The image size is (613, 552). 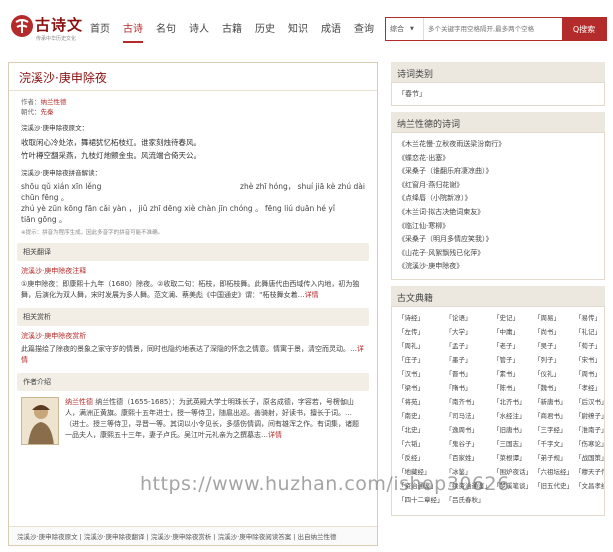 What do you see at coordinates (589, 457) in the screenshot?
I see `book-link: 「战国策」` at bounding box center [589, 457].